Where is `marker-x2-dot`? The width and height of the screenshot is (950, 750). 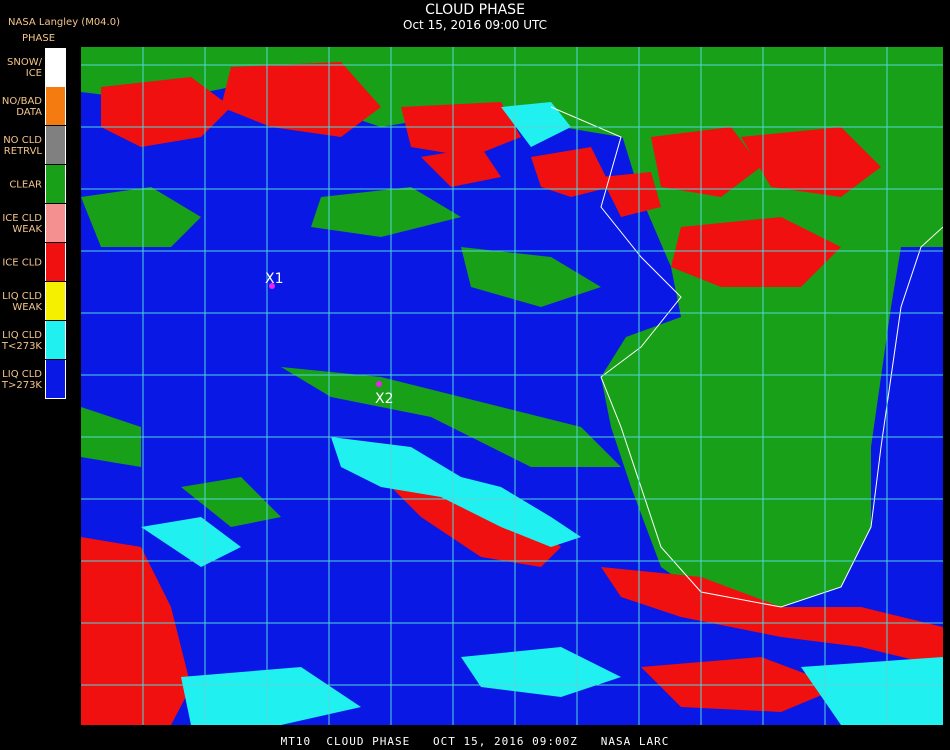
marker-x2-dot is located at coordinates (379, 384).